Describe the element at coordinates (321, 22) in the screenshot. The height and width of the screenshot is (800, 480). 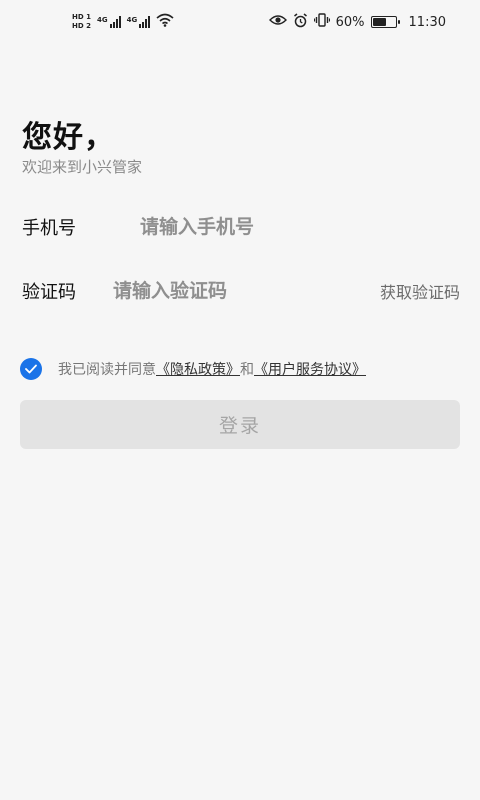
I see `vibrate-icon` at that location.